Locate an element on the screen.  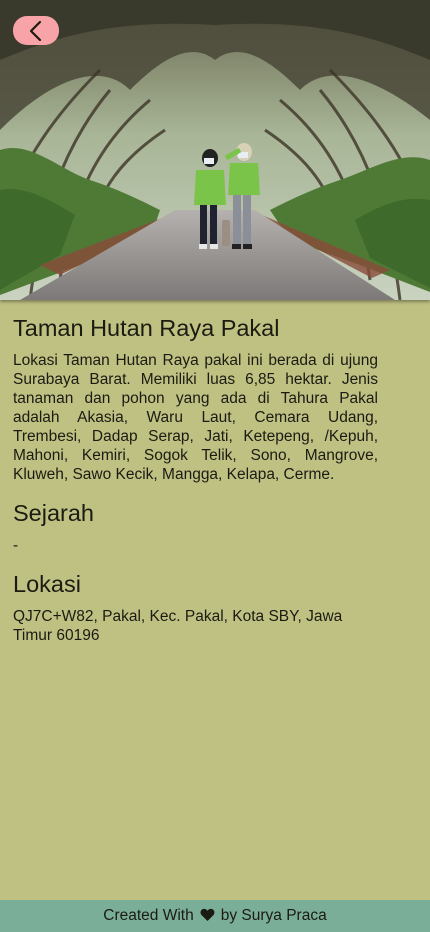
footer-suffix: by Surya Praca is located at coordinates (273, 915).